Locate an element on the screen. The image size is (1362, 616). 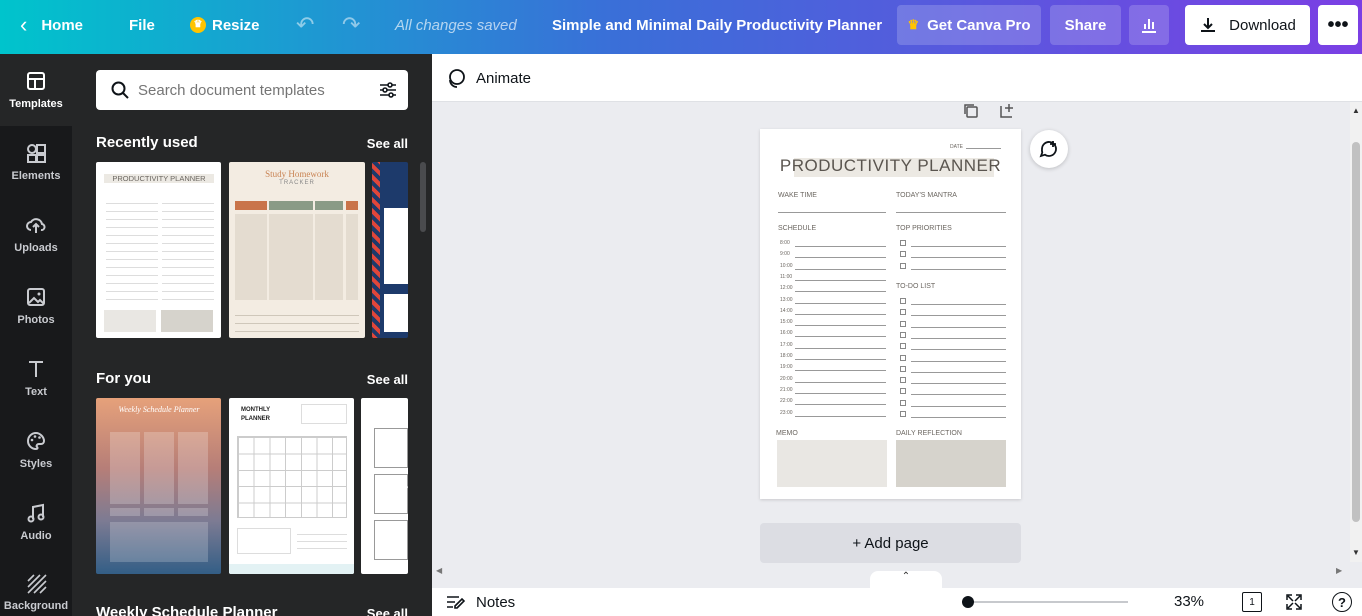
hour-label: 12:00 is located at coordinates (786, 288).